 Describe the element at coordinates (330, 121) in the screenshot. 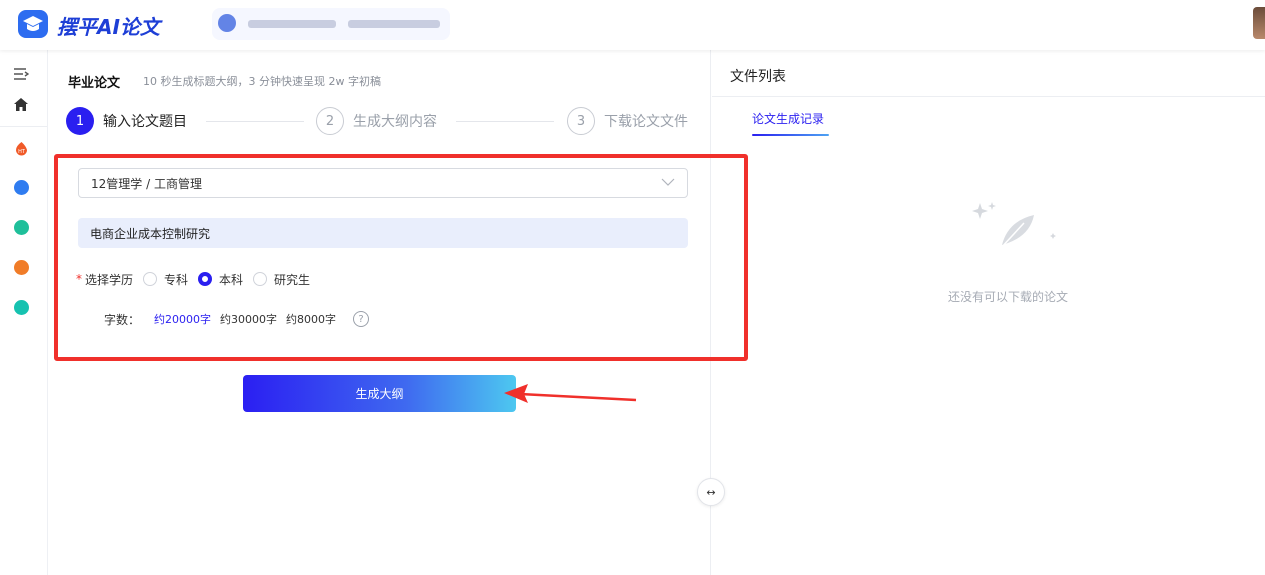

I see `step-number: 2` at that location.